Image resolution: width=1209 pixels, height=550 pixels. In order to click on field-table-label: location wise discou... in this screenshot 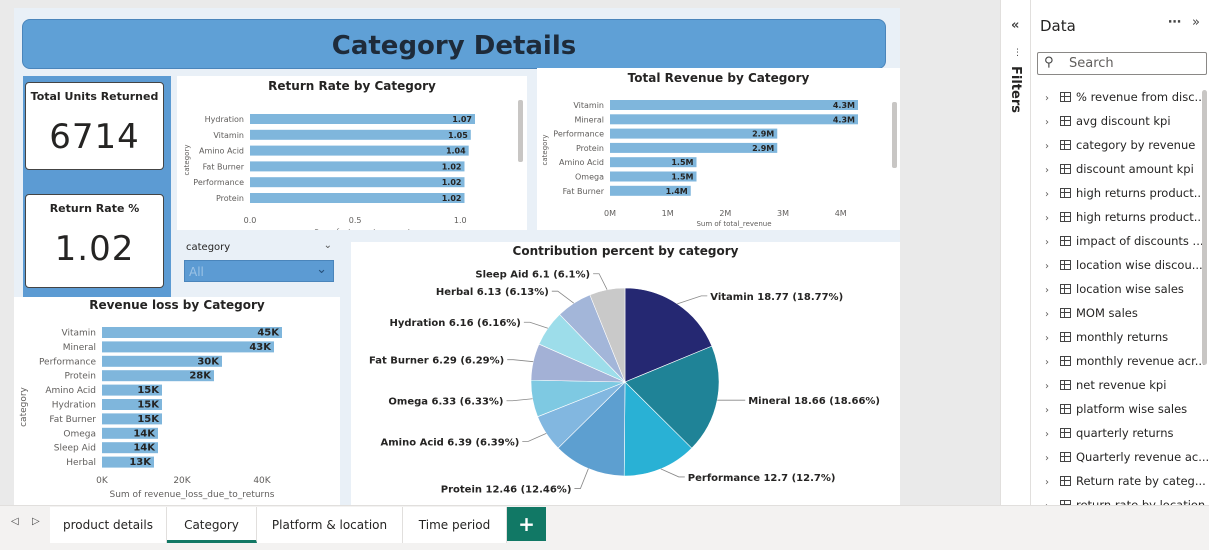, I will do `click(1139, 265)`.